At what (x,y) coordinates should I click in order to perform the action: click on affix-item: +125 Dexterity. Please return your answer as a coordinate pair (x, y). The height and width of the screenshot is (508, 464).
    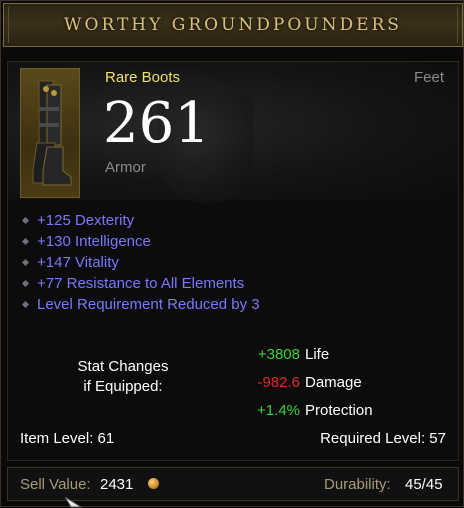
    Looking at the image, I should click on (139, 220).